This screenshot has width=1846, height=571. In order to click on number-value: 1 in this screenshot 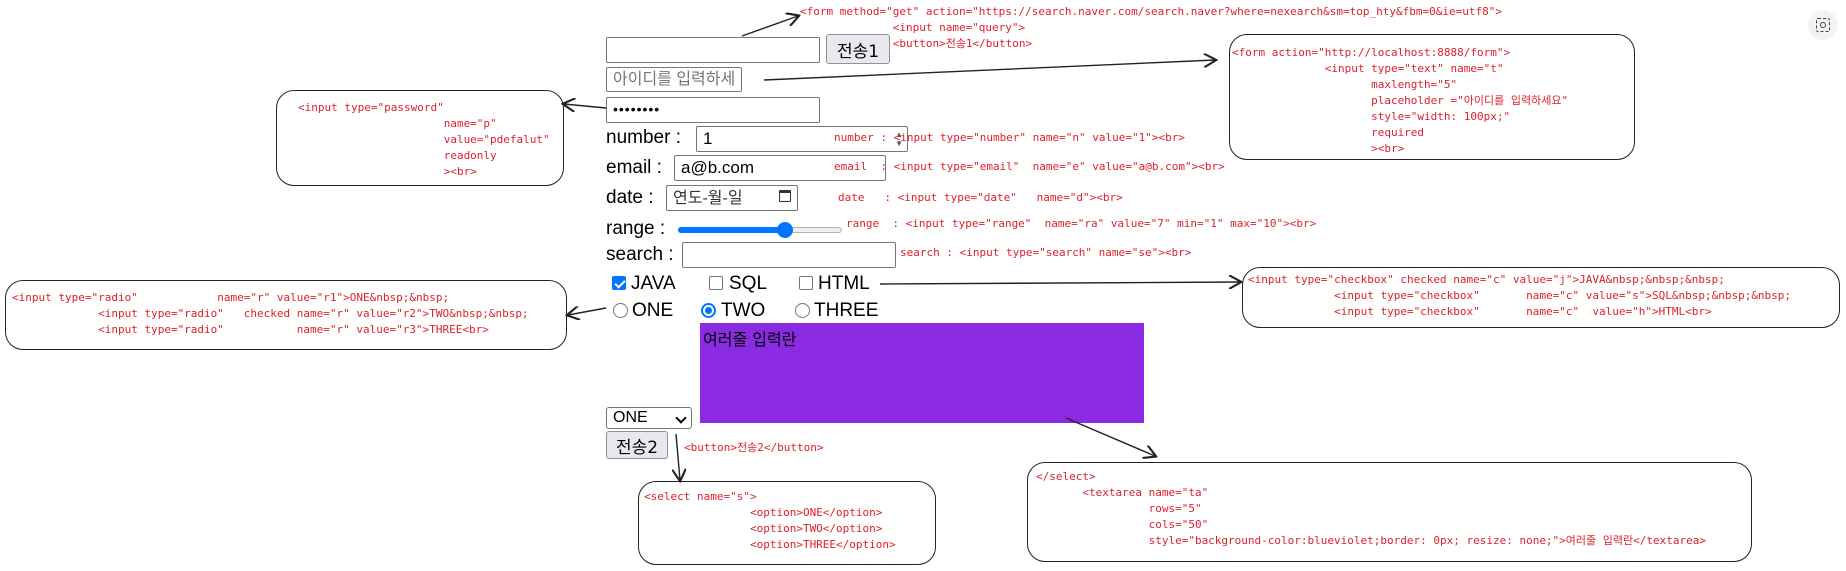, I will do `click(708, 138)`.